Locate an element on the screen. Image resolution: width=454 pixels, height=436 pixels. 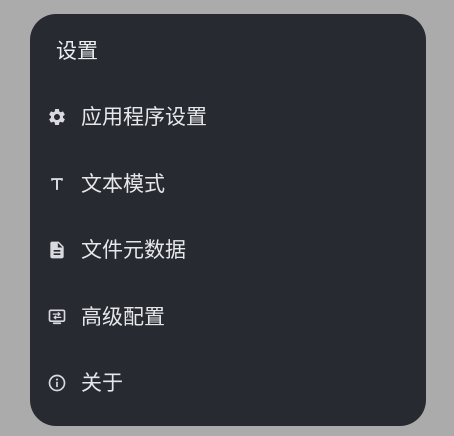
menu-item-app-settings: 应用程序设置 is located at coordinates (228, 117).